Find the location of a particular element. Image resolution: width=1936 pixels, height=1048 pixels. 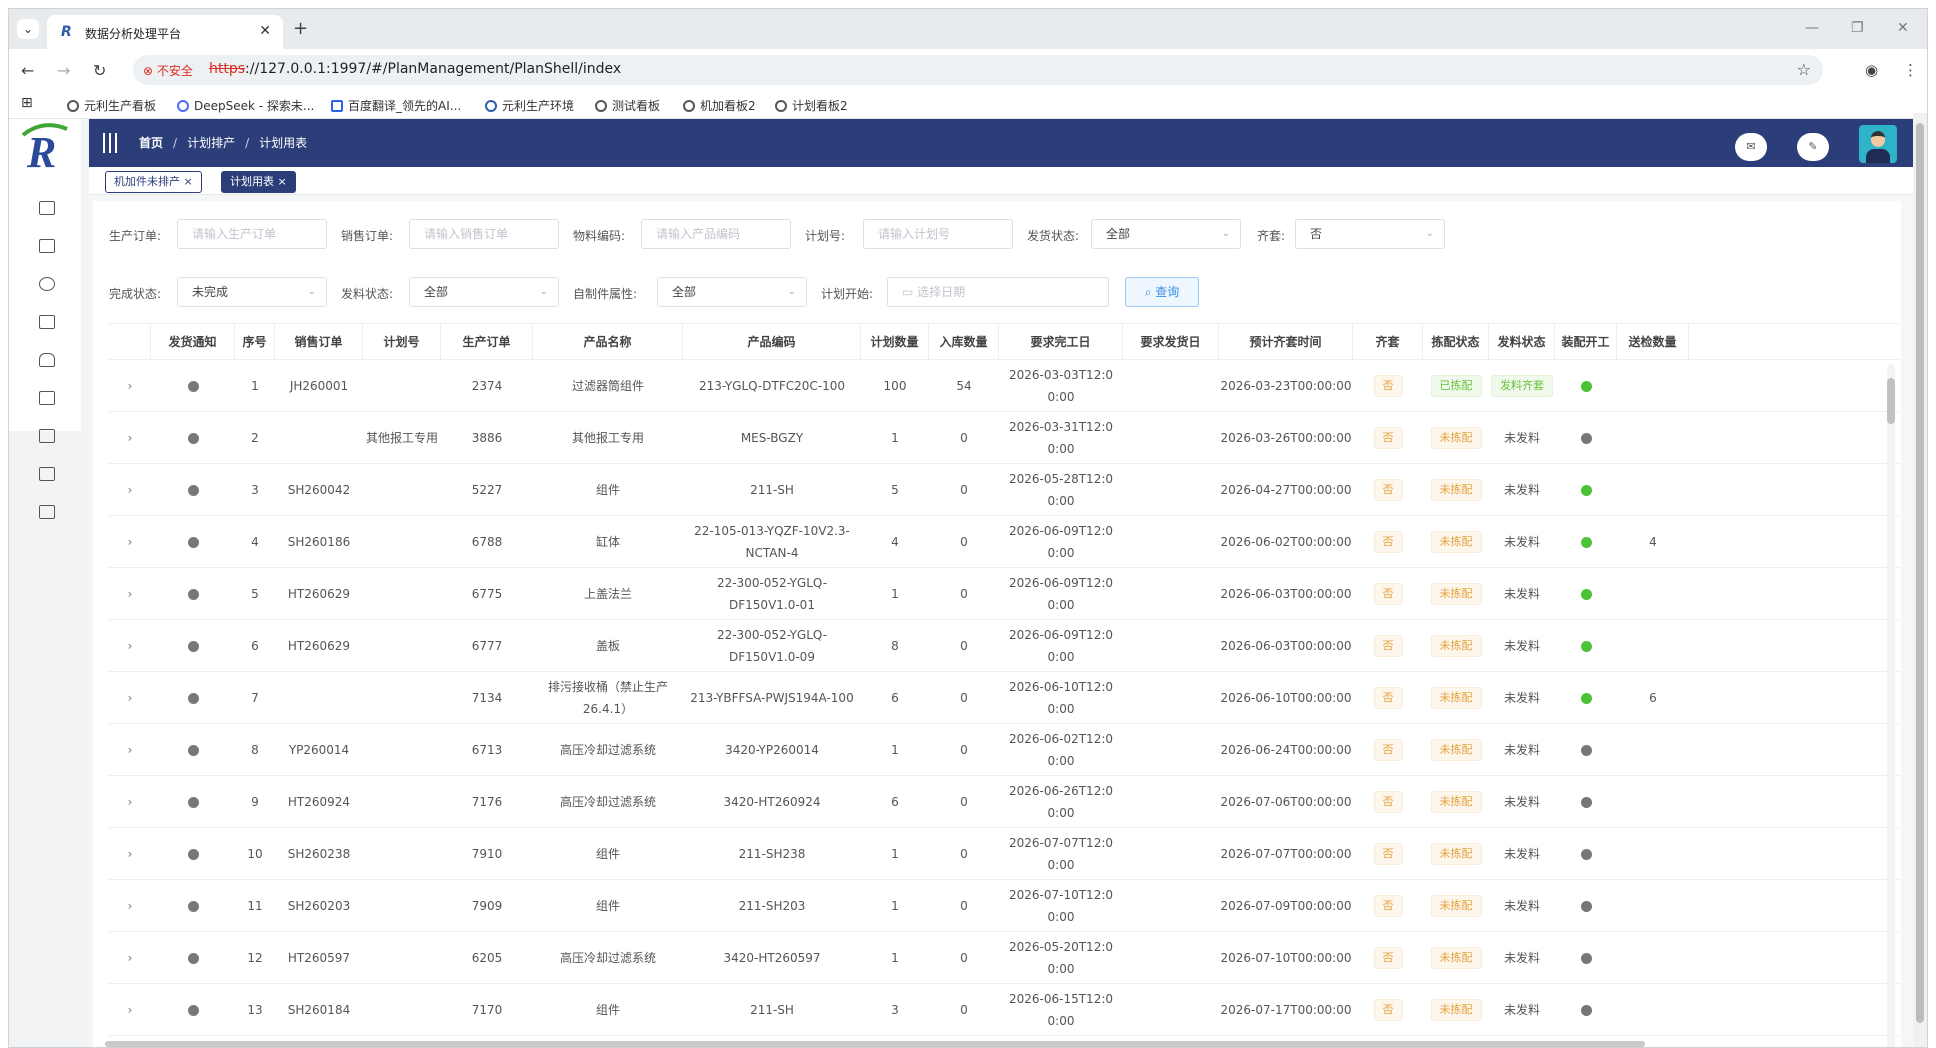

bookmark-item: 计划看板2 is located at coordinates (811, 105).